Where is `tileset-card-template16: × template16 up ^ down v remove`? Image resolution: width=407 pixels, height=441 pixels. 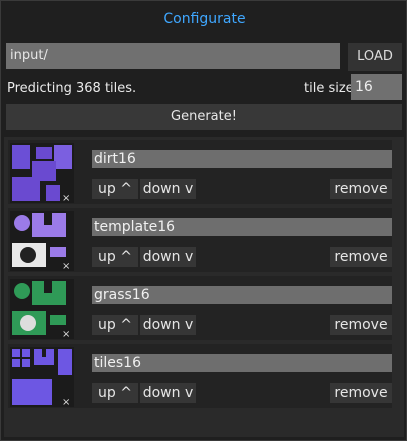 tileset-card-template16: × template16 up ^ down v remove is located at coordinates (200, 240).